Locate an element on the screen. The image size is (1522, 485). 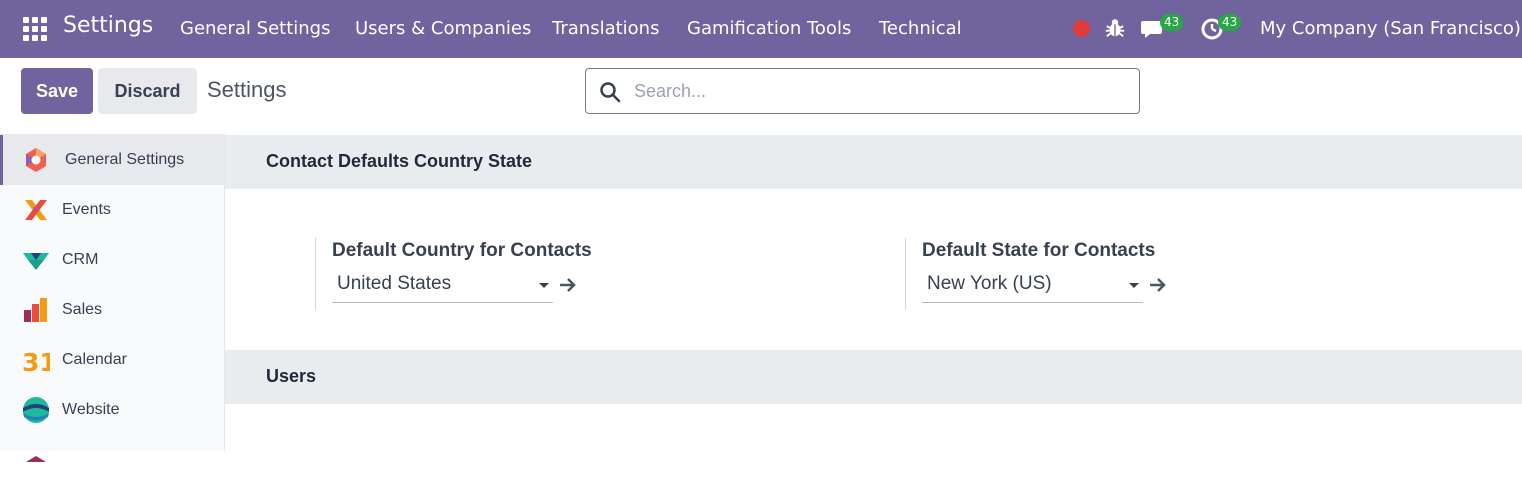
sidebar-item-sales: Sales is located at coordinates (112, 310).